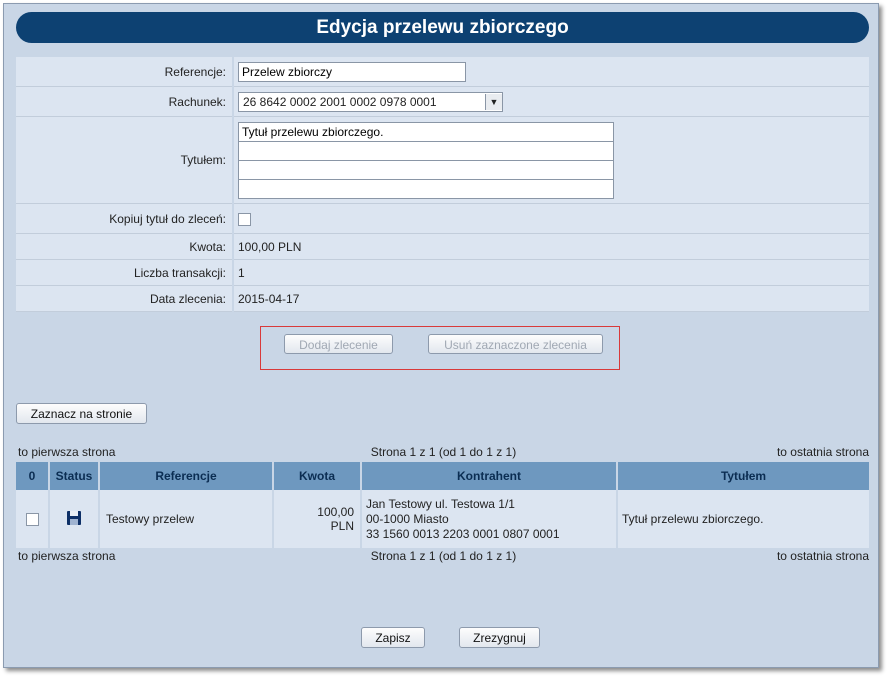 This screenshot has width=893, height=678. What do you see at coordinates (743, 519) in the screenshot?
I see `row-title: Tytuł przelewu zbiorczego.` at bounding box center [743, 519].